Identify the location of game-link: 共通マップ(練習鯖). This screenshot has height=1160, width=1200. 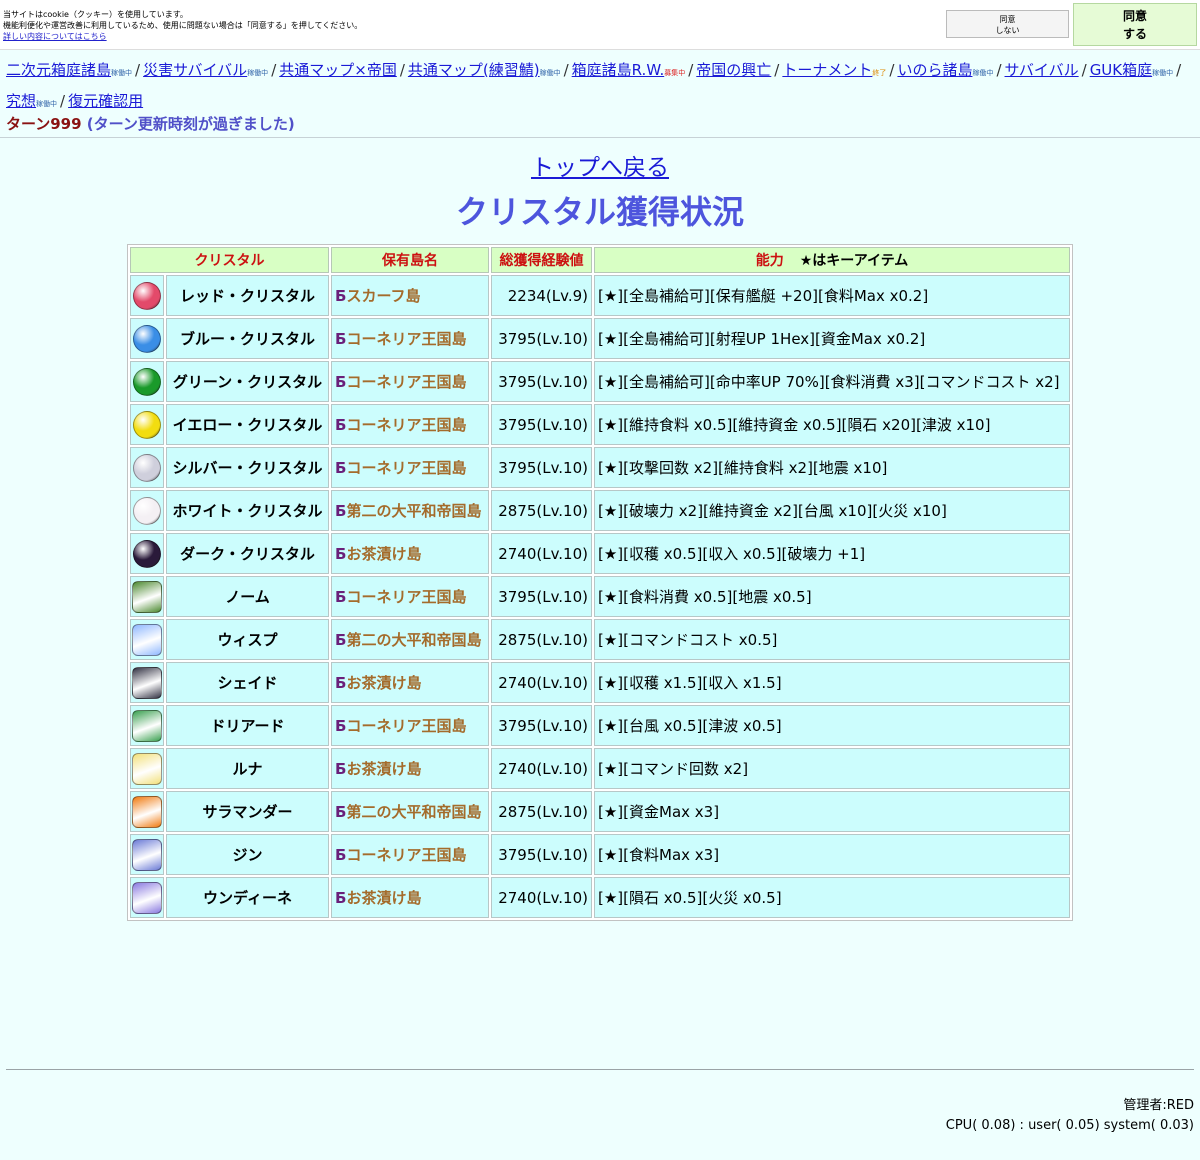
(474, 70).